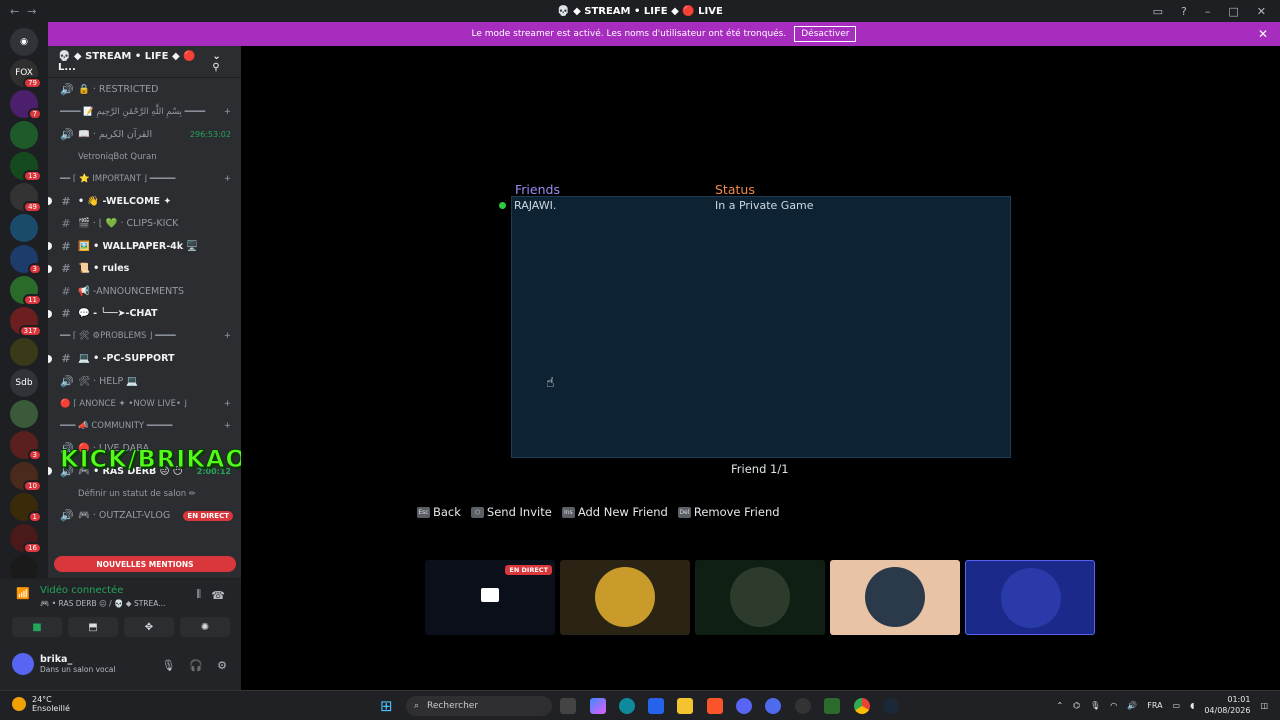  Describe the element at coordinates (614, 512) in the screenshot. I see `game-action-add-new-friend: Ins Add New Friend` at that location.